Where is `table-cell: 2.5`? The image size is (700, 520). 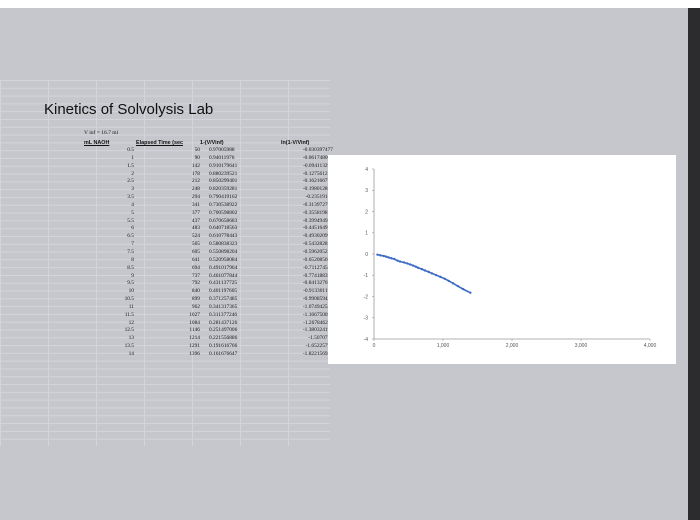 table-cell: 2.5 is located at coordinates (109, 182).